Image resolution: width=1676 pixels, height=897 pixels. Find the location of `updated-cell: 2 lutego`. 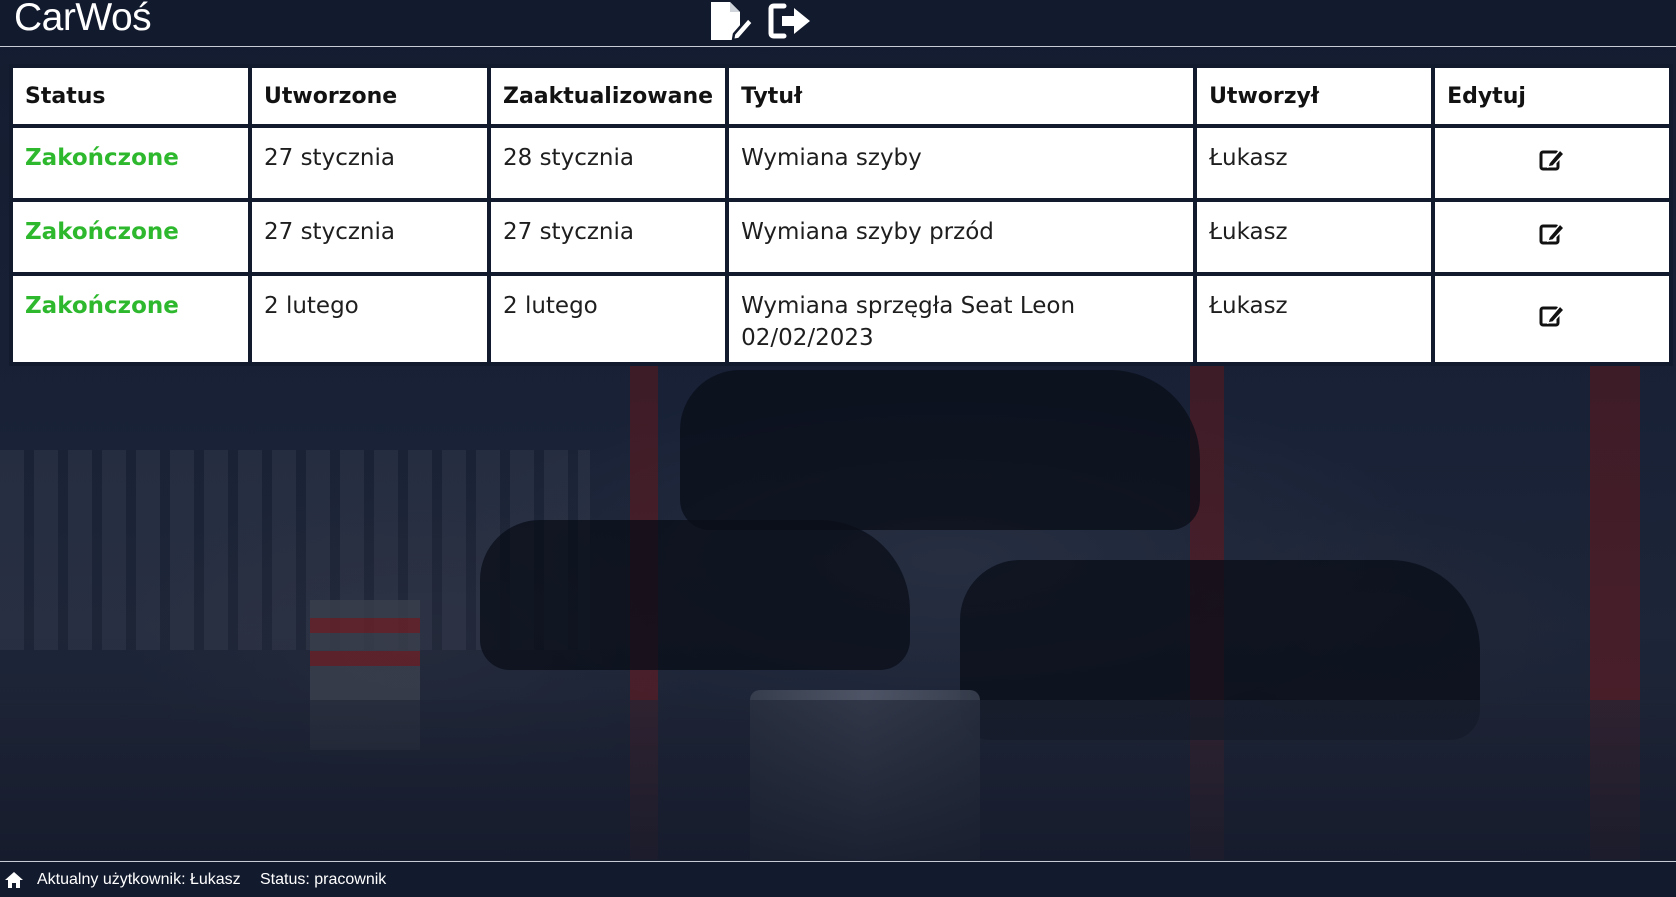

updated-cell: 2 lutego is located at coordinates (608, 319).